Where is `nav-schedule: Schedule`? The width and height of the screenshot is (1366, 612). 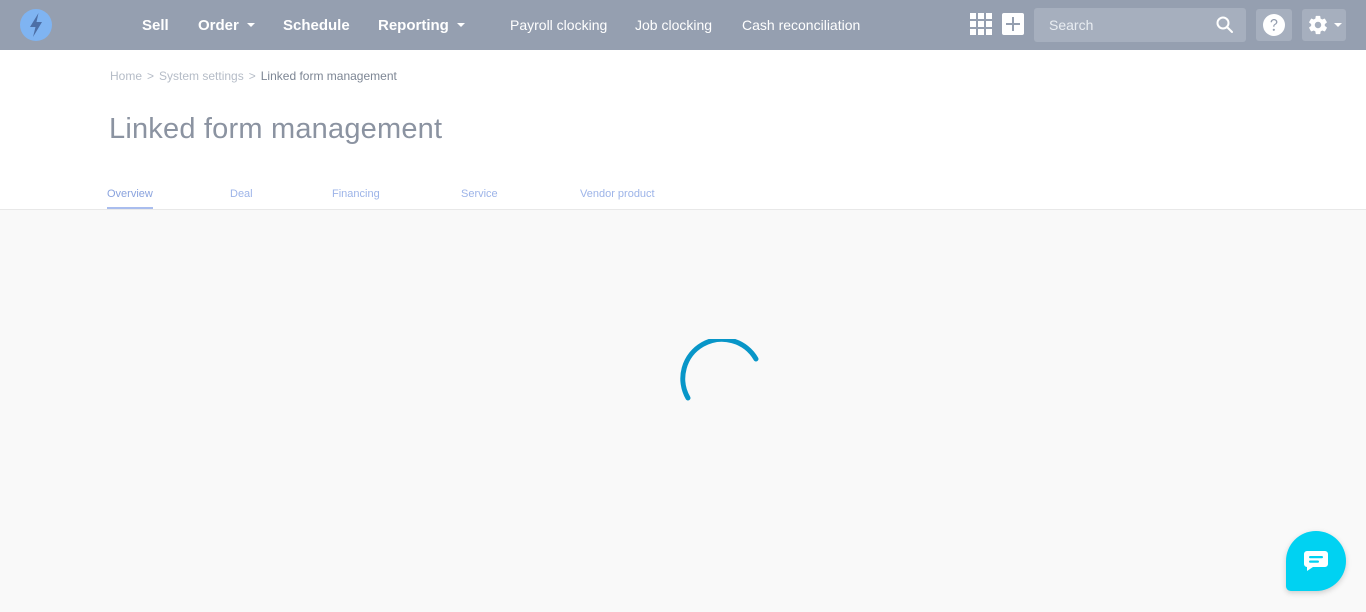 nav-schedule: Schedule is located at coordinates (316, 25).